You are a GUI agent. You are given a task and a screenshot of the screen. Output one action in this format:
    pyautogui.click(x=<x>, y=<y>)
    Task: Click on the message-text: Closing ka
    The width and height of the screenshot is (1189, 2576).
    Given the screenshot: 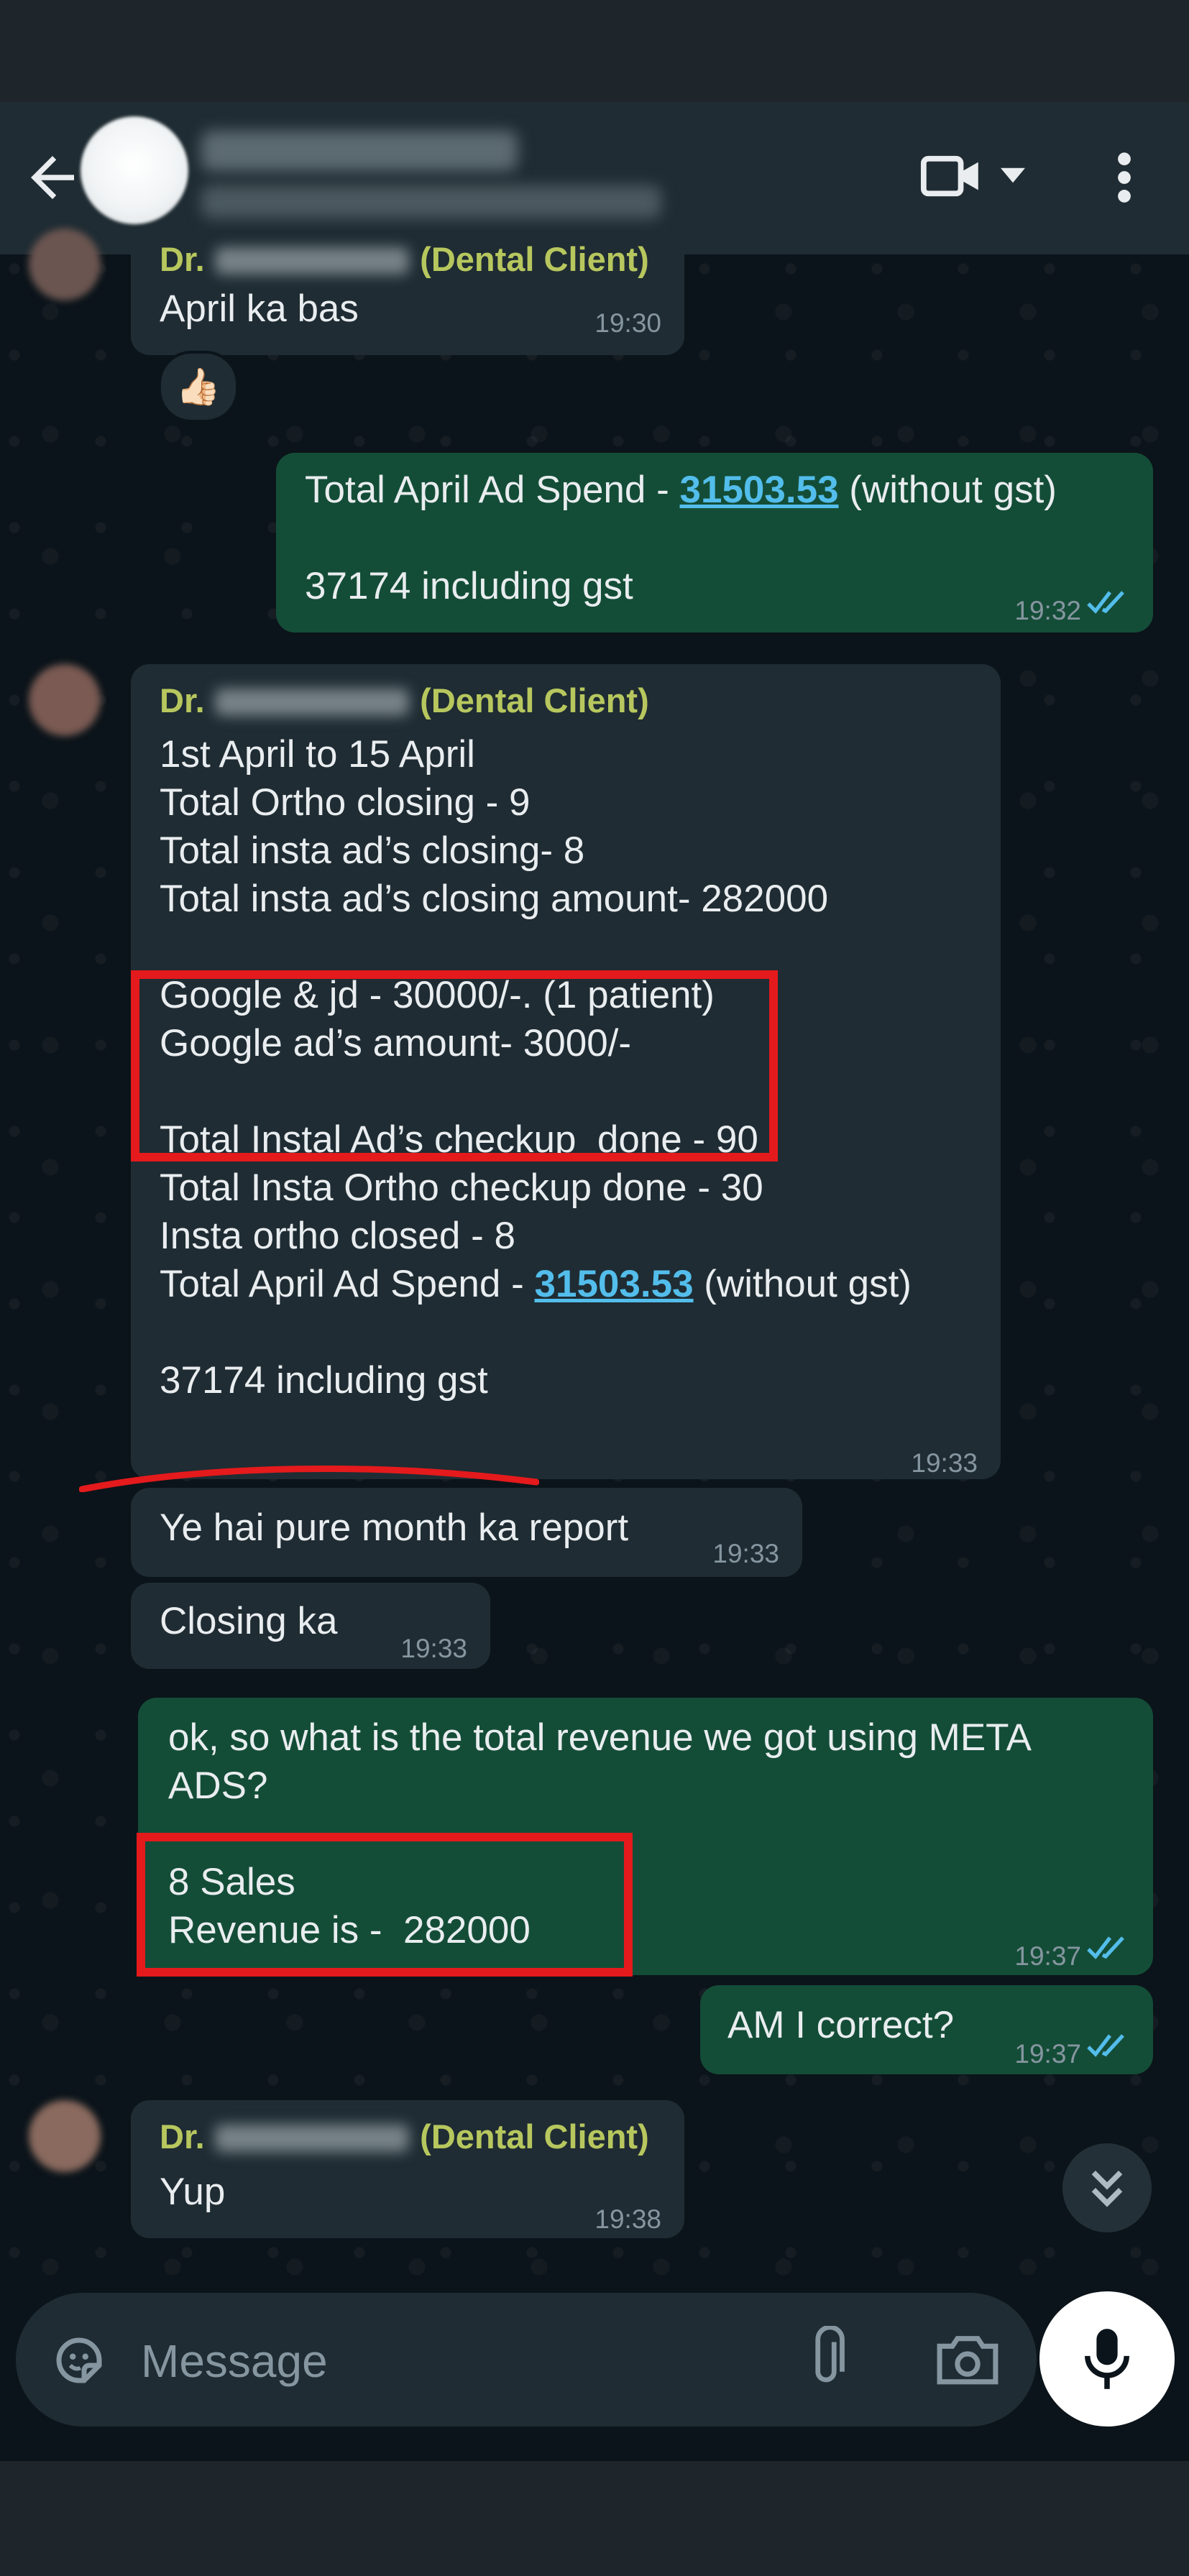 What is the action you would take?
    pyautogui.click(x=249, y=1621)
    